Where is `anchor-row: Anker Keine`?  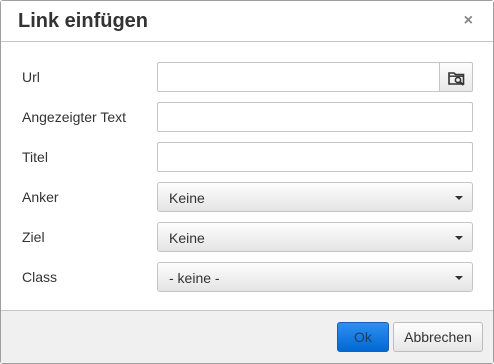
anchor-row: Anker Keine is located at coordinates (247, 197).